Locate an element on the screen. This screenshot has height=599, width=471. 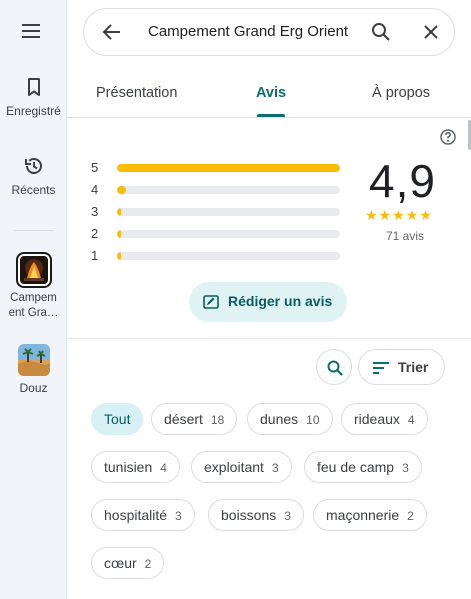
topic-chip: dunes 10 is located at coordinates (290, 419).